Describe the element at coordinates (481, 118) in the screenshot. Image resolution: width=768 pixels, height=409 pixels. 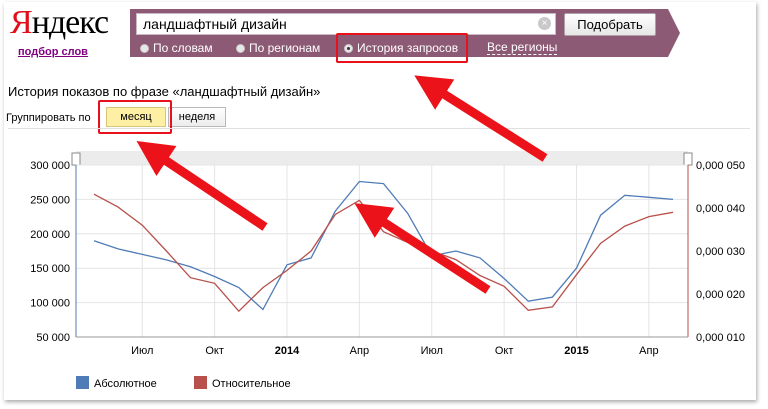
I see `arrow-to-history` at that location.